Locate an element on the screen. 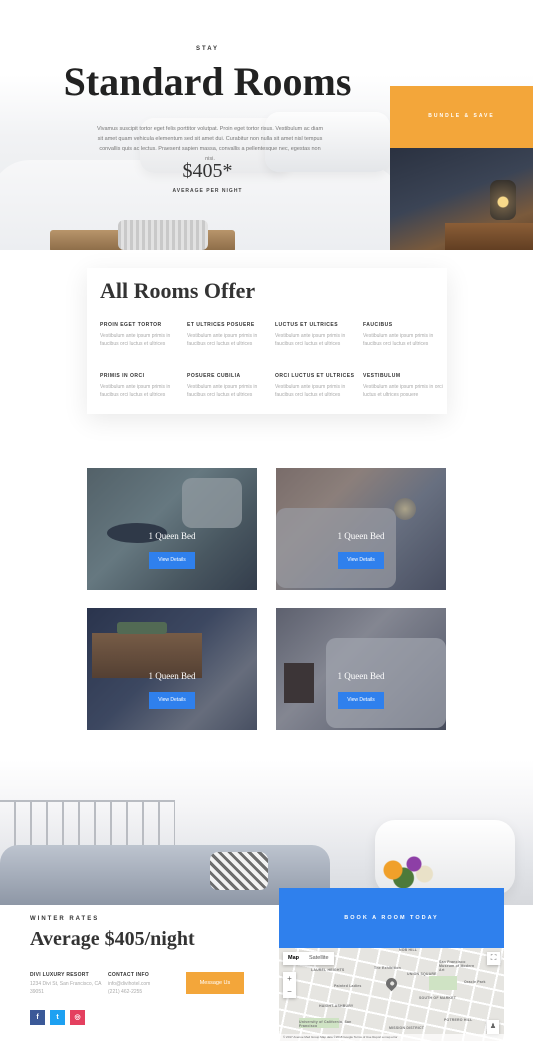 Image resolution: width=533 pixels, height=1063 pixels. contact-email: info@divihotel.com is located at coordinates (148, 984).